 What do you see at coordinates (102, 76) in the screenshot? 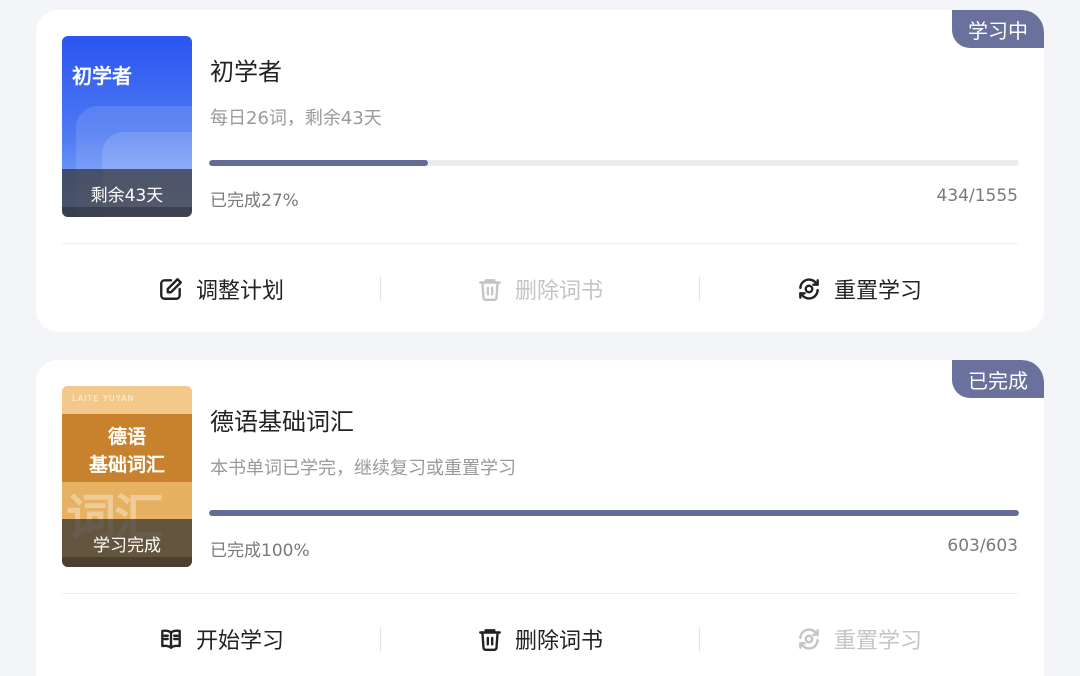
I see `cover-title: 初学者` at bounding box center [102, 76].